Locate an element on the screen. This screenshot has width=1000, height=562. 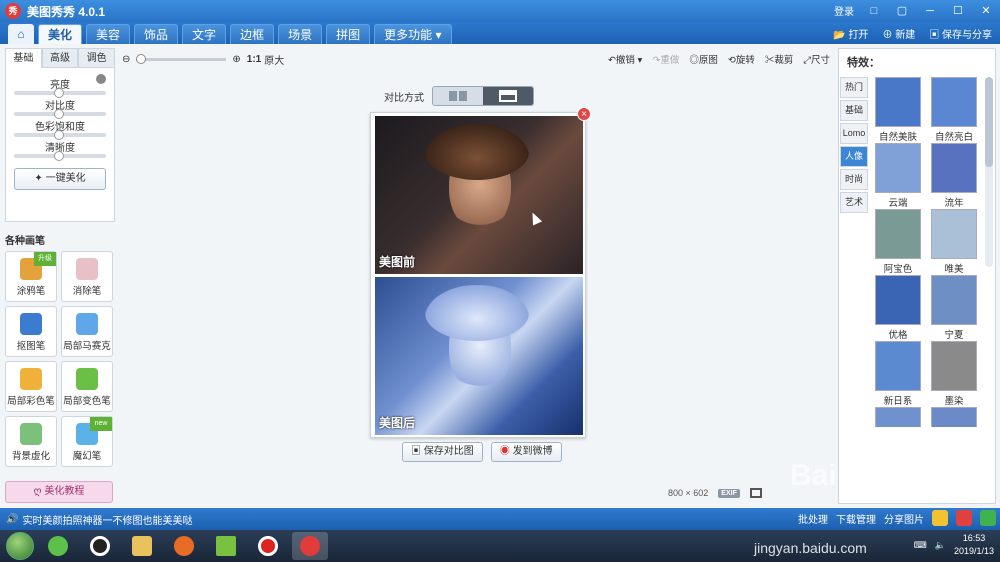
brush-local-color: 局部彩色笔 is located at coordinates (31, 386).